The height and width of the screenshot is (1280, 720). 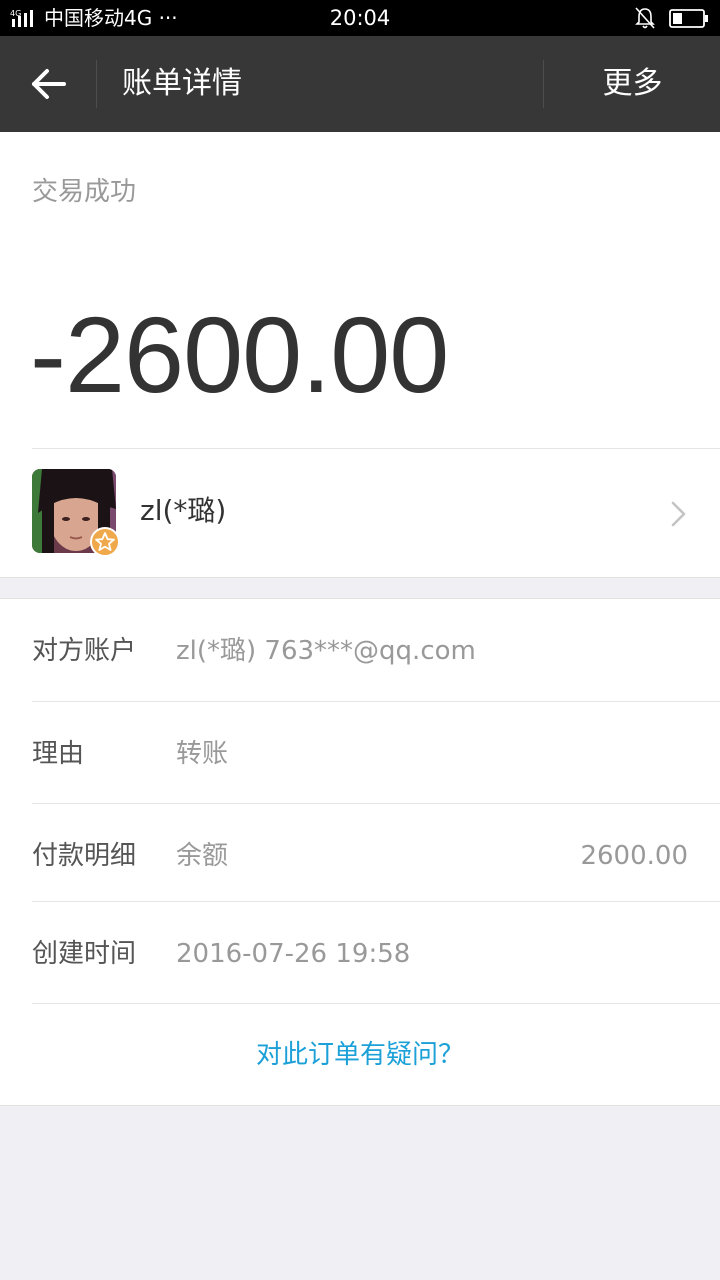 What do you see at coordinates (202, 754) in the screenshot?
I see `detail-value: 转账` at bounding box center [202, 754].